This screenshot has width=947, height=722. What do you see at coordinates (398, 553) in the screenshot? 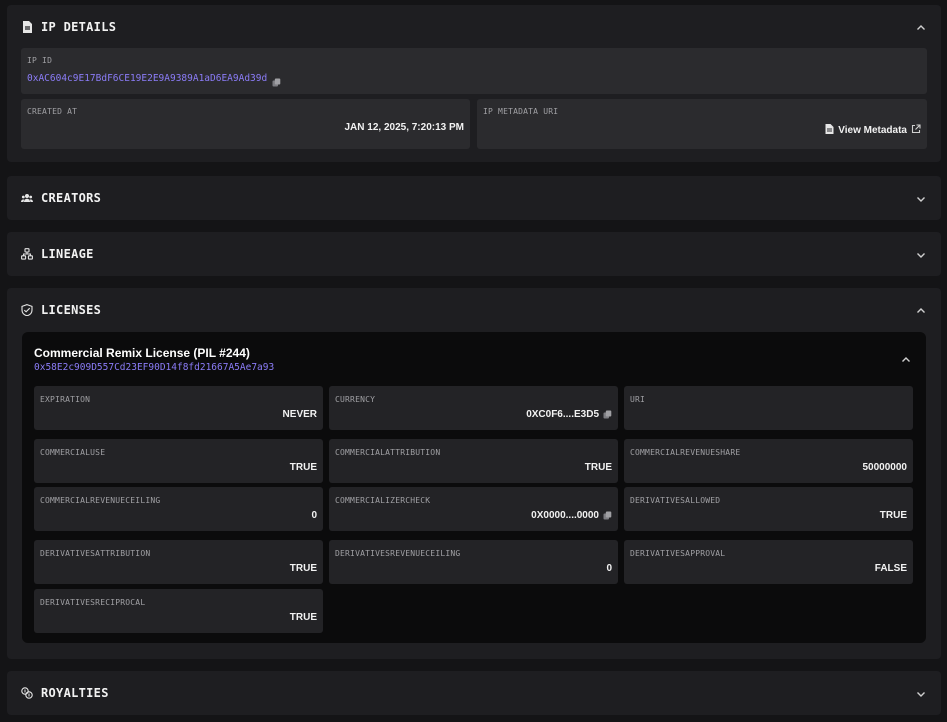
I see `license-term-label: DERIVATIVESREVENUECEILING` at bounding box center [398, 553].